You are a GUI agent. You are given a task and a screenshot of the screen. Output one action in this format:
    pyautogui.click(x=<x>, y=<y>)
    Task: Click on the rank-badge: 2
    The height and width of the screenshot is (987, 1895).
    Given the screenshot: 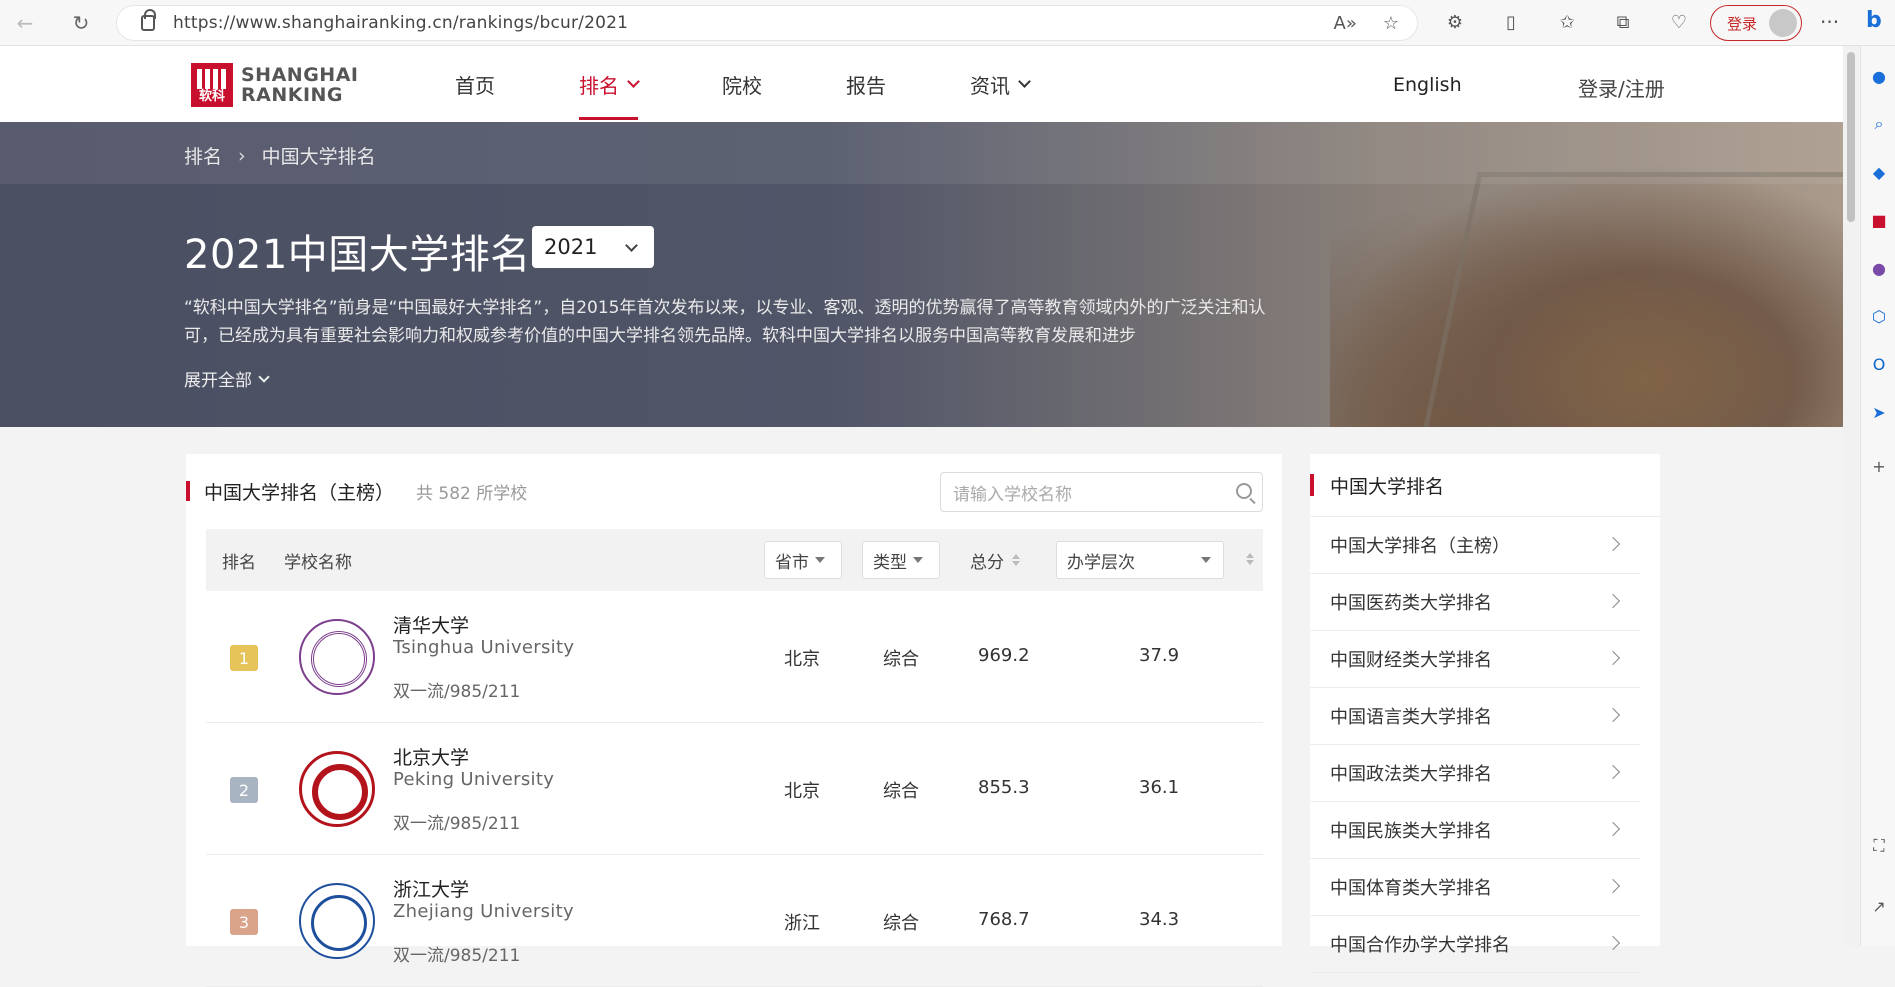 What is the action you would take?
    pyautogui.click(x=244, y=790)
    